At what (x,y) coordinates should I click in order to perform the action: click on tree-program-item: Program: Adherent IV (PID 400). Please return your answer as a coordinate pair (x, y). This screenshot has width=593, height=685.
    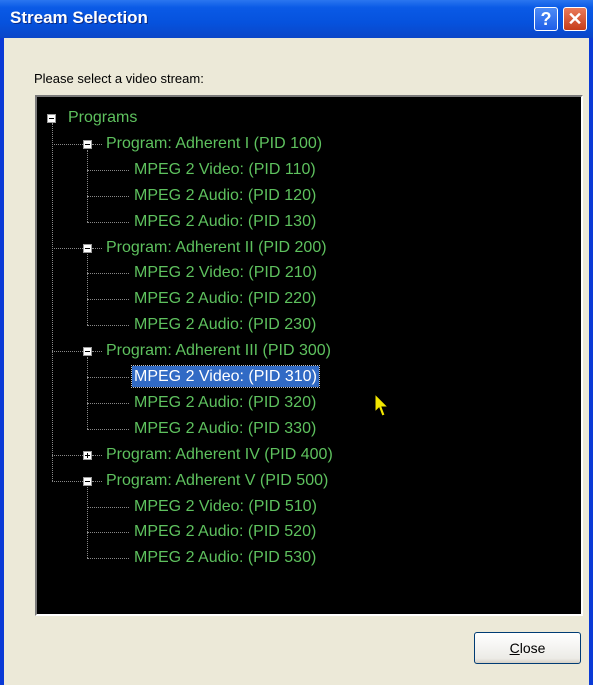
    Looking at the image, I should click on (219, 454).